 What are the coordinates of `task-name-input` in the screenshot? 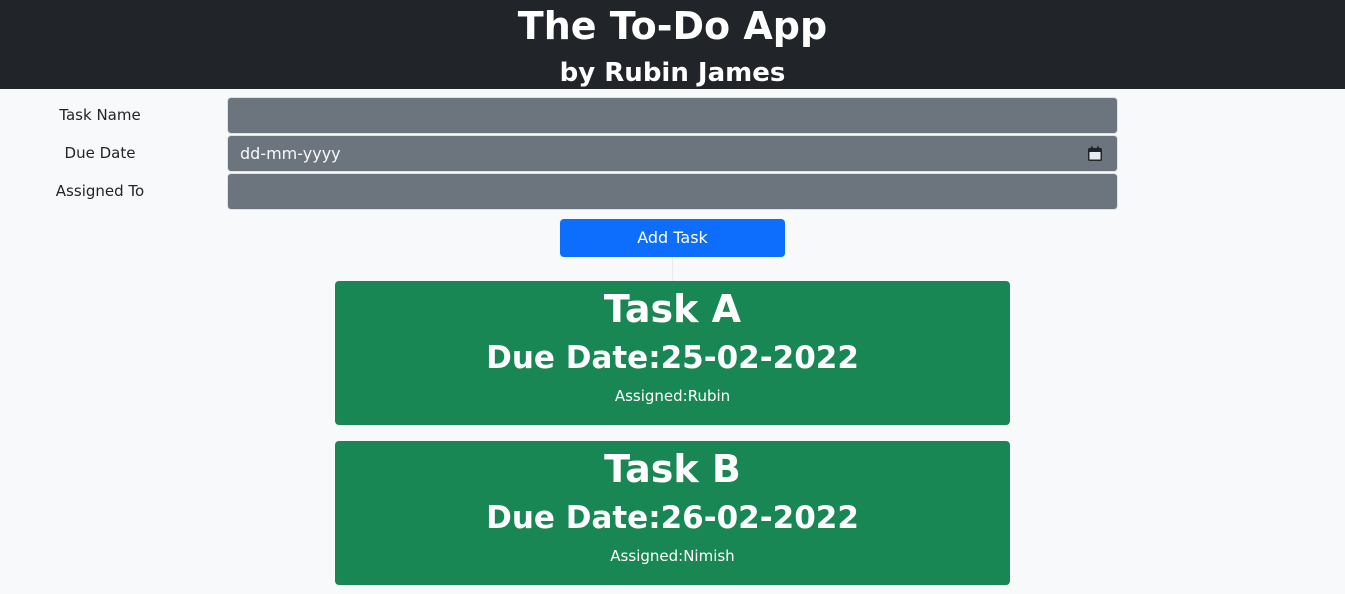 It's located at (672, 115).